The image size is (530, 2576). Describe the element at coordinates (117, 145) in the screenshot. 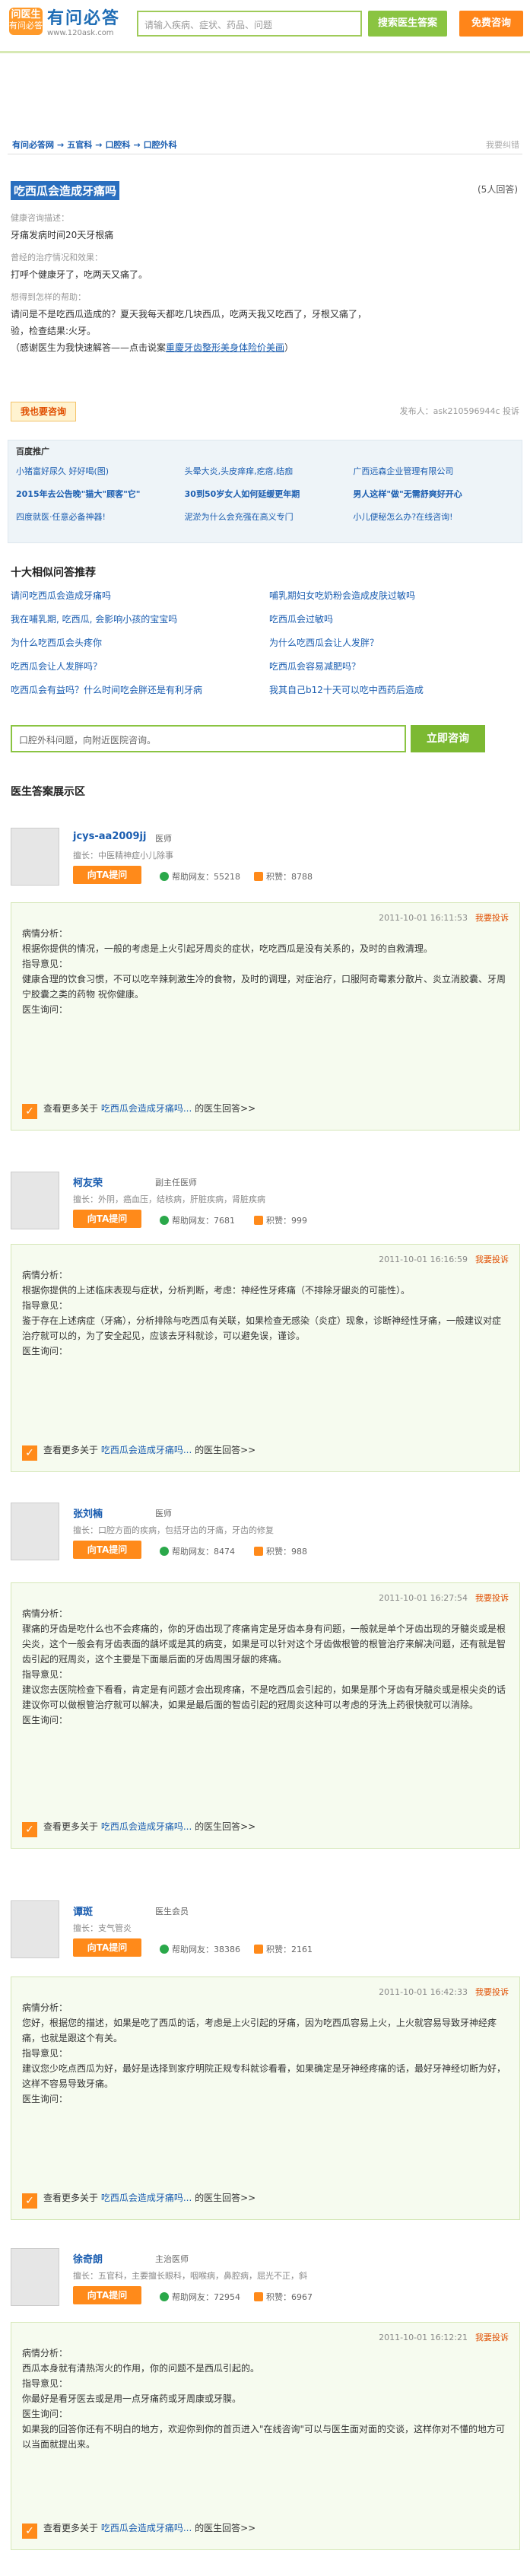

I see `breadcrumb-item: 口腔科` at that location.